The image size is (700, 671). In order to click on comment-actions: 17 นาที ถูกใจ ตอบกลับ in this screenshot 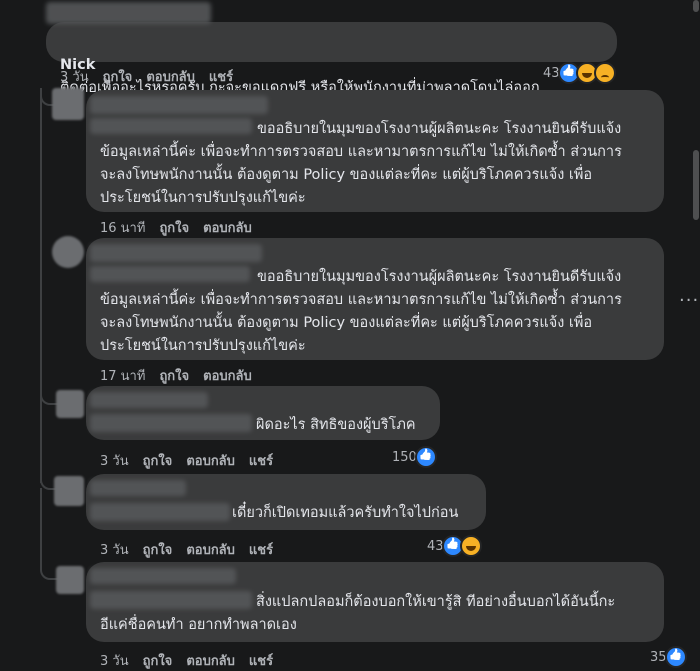, I will do `click(183, 375)`.